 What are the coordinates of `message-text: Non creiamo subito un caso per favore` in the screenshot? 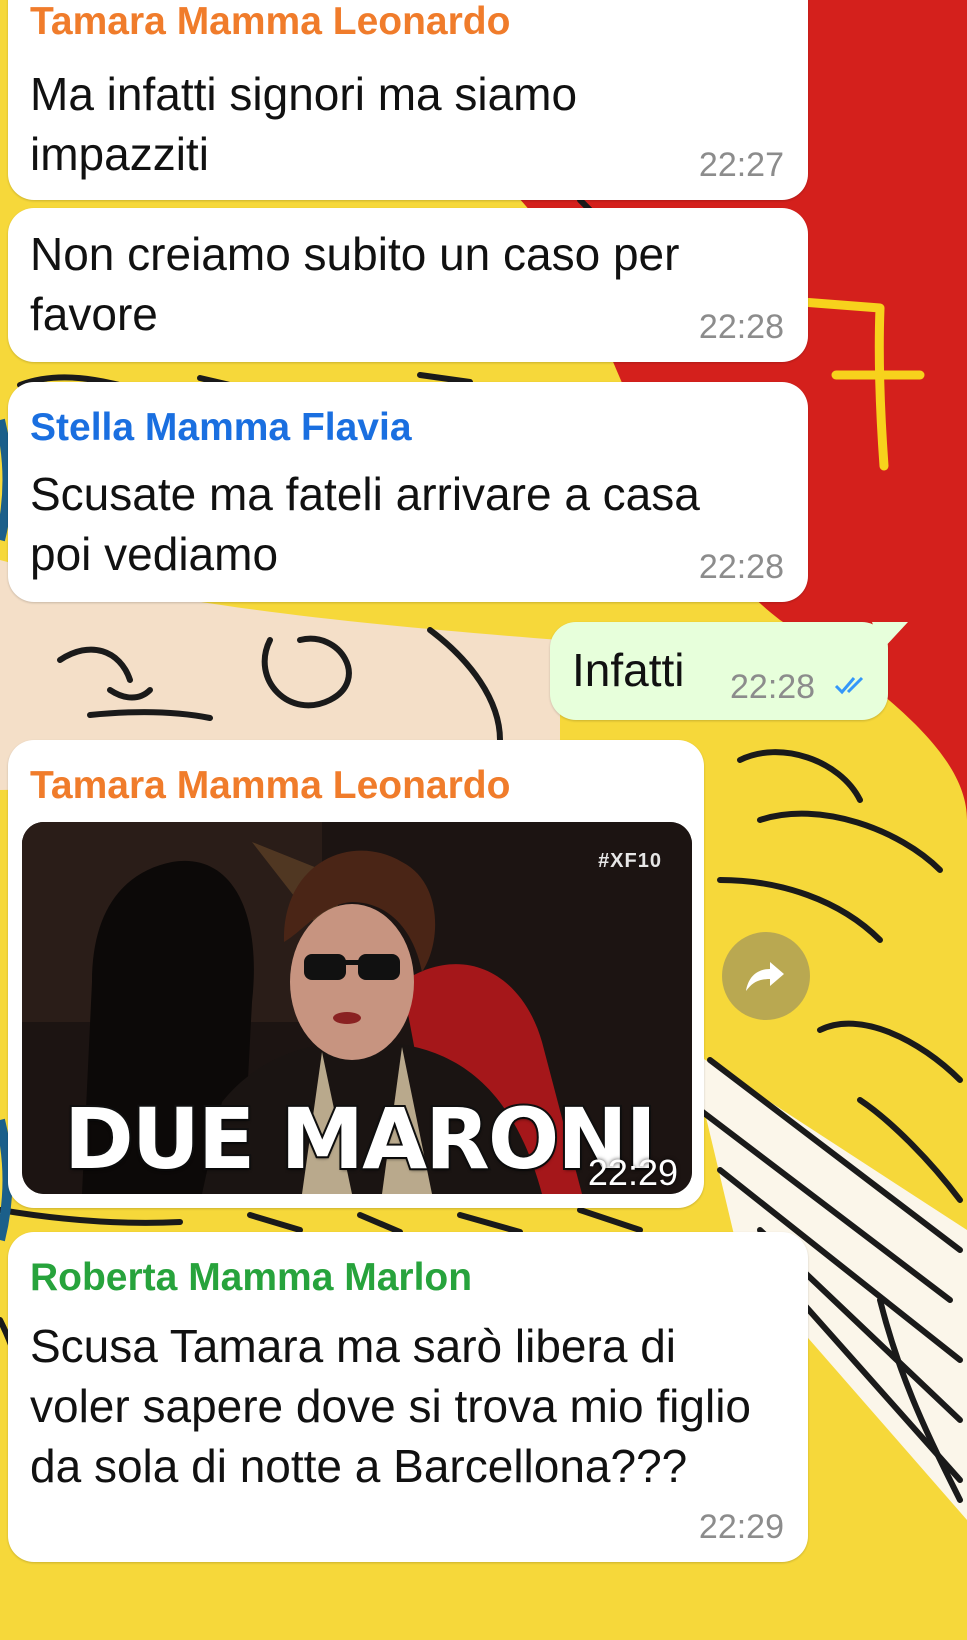 It's located at (355, 284).